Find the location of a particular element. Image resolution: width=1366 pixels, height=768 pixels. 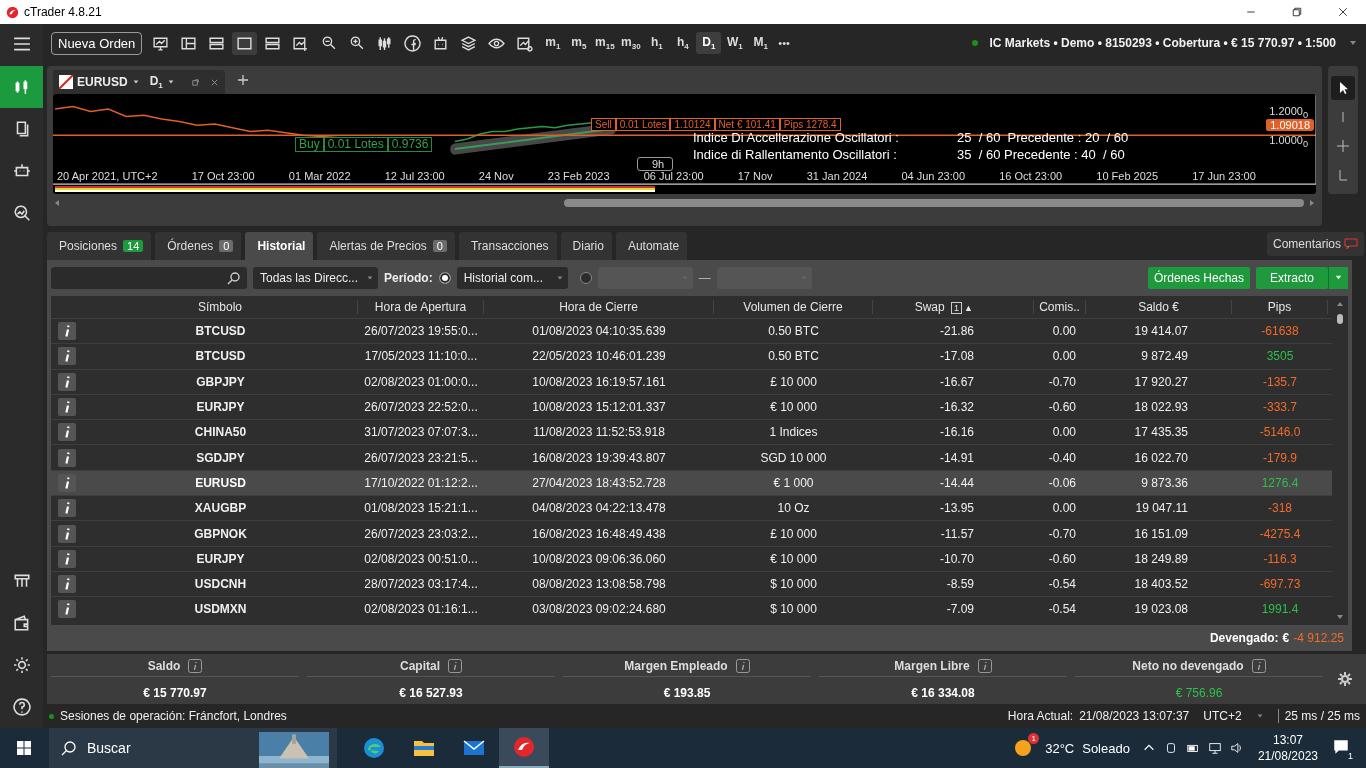

browser-icon is located at coordinates (374, 748).